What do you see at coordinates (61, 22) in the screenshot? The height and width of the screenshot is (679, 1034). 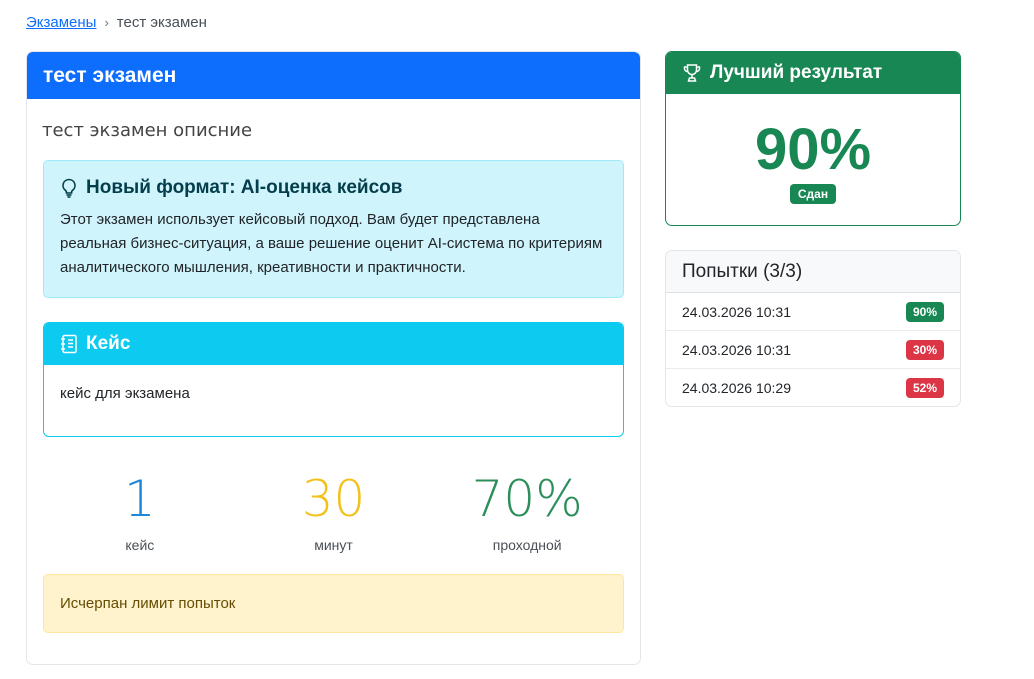 I see `breadcrumb-exams-link: Экзамены` at bounding box center [61, 22].